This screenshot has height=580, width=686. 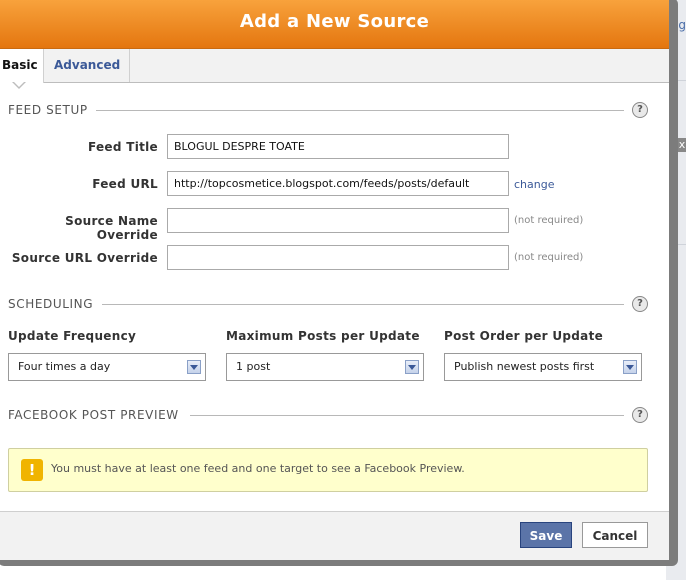 What do you see at coordinates (546, 535) in the screenshot?
I see `save-button: Save` at bounding box center [546, 535].